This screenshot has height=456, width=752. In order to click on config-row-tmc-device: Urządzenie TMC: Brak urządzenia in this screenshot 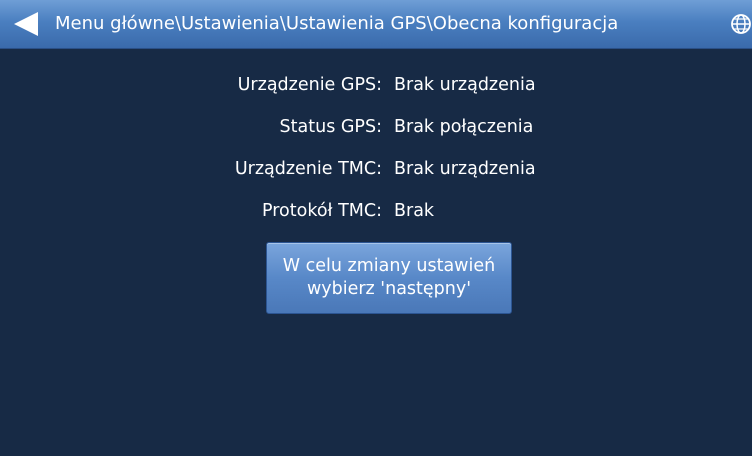, I will do `click(376, 169)`.